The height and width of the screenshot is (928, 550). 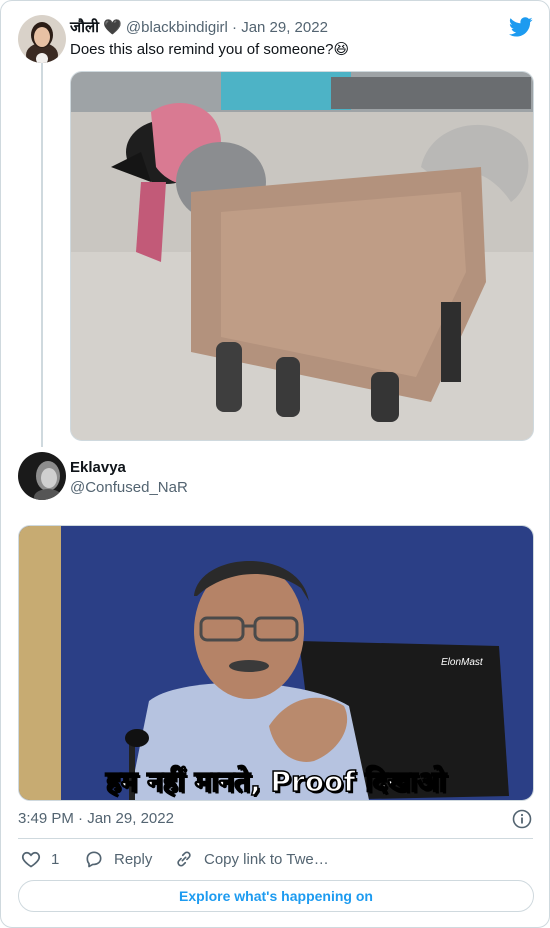 What do you see at coordinates (276, 781) in the screenshot?
I see `meme-caption: हम नहीं मानते, Proof दिखाओ` at bounding box center [276, 781].